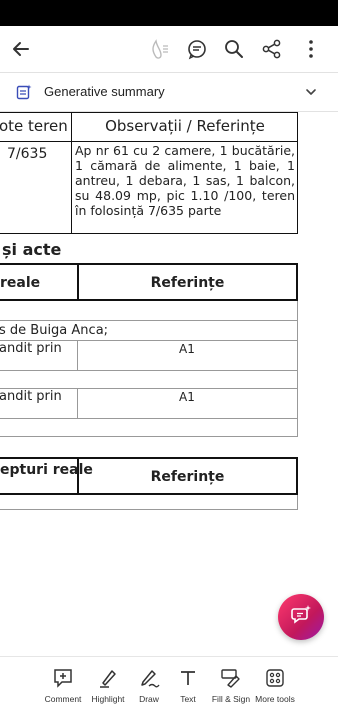  Describe the element at coordinates (24, 94) in the screenshot. I see `ai-summary-icon` at that location.